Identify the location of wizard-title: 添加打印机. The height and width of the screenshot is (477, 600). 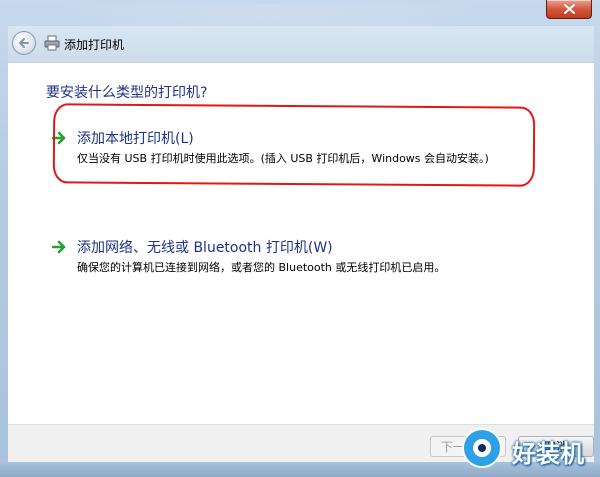
(94, 45).